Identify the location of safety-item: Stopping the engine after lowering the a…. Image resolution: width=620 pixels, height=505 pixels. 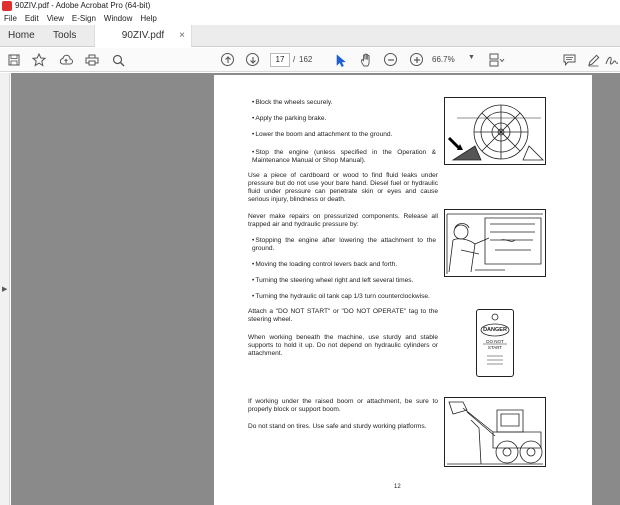
(344, 245).